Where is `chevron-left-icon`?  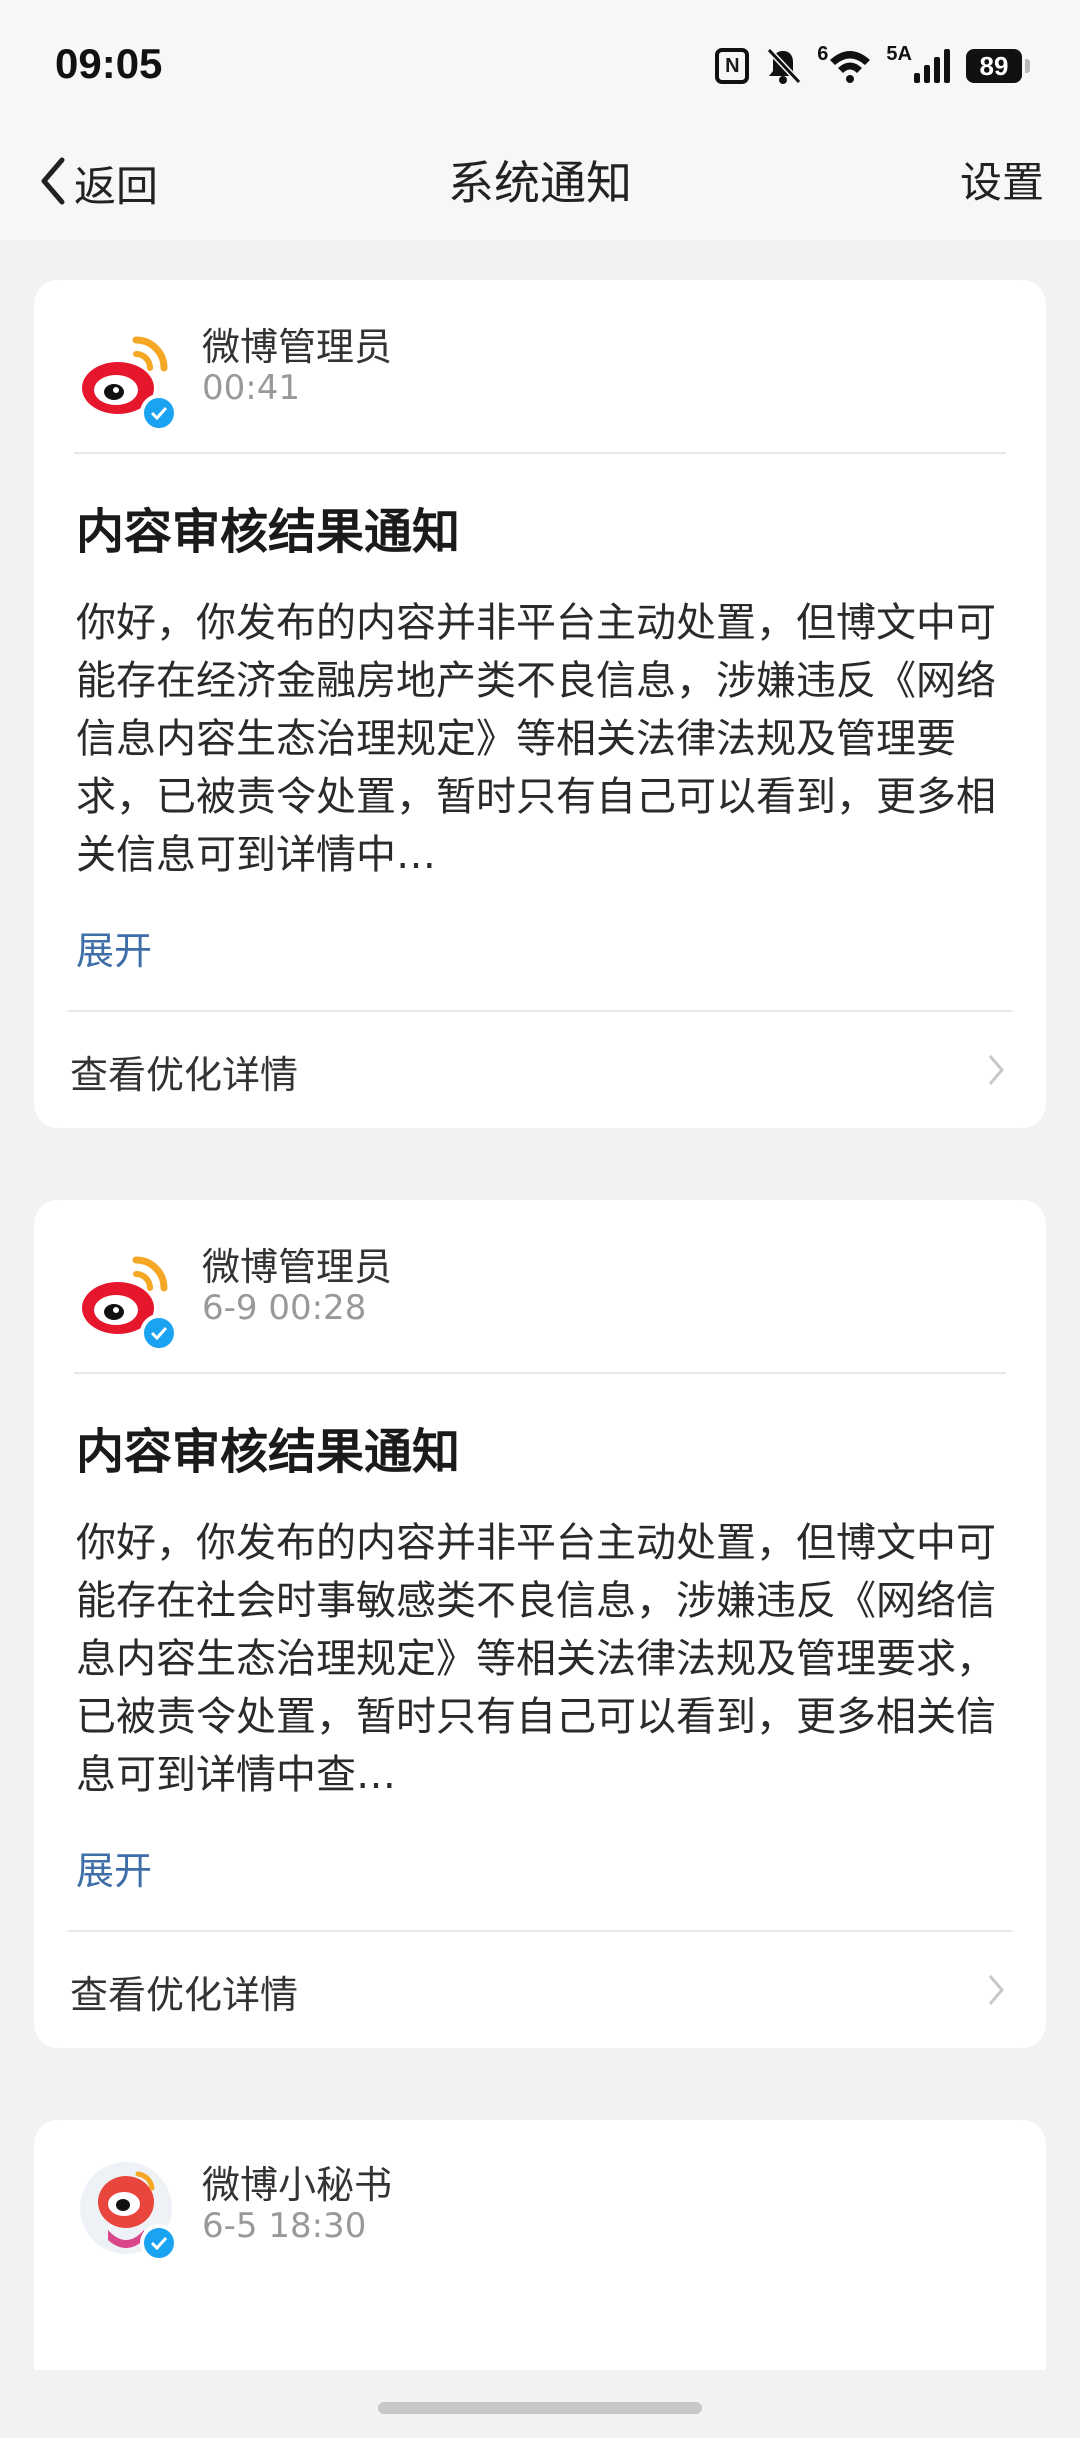
chevron-left-icon is located at coordinates (53, 183).